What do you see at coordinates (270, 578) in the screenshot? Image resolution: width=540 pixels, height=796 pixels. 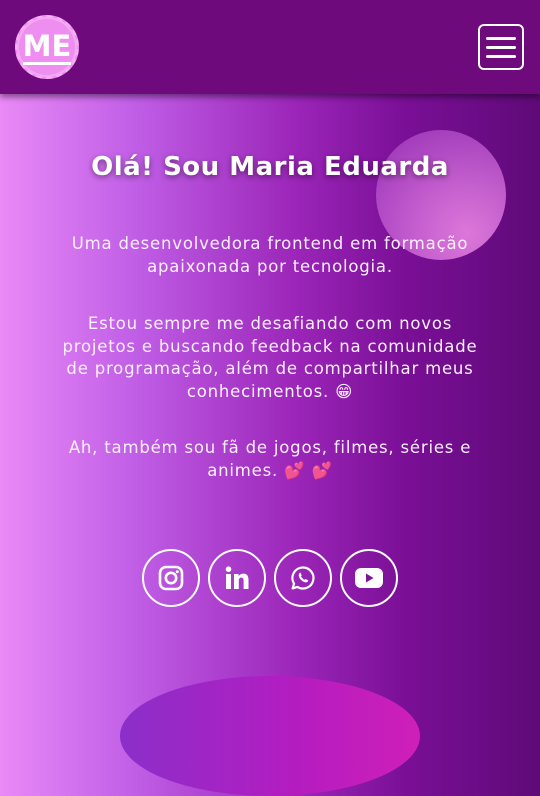 I see `social-links` at bounding box center [270, 578].